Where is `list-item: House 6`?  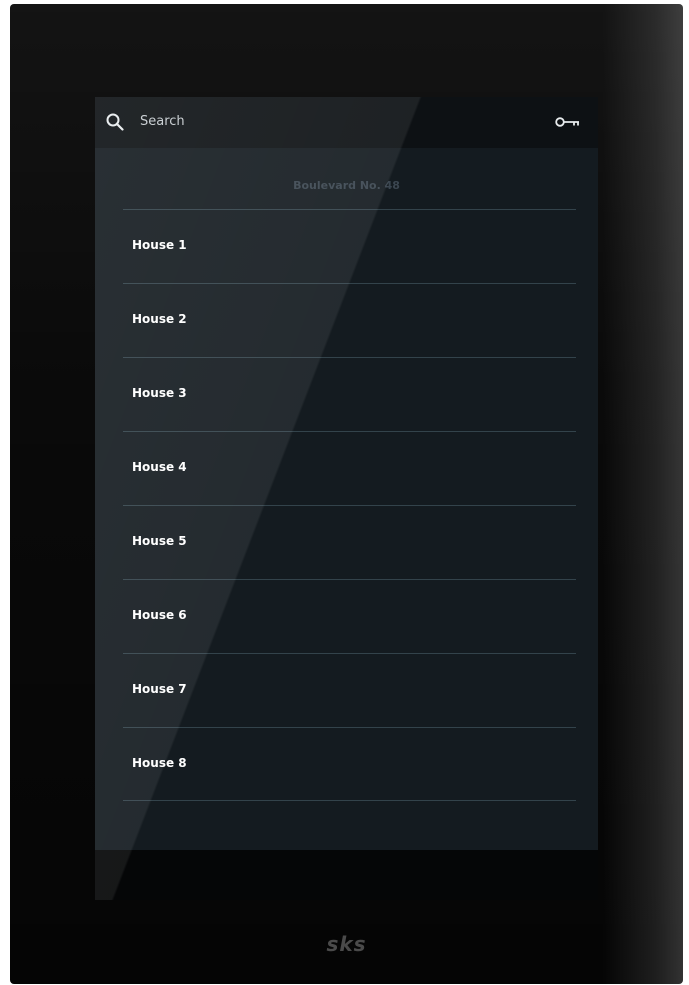
list-item: House 6 is located at coordinates (349, 616).